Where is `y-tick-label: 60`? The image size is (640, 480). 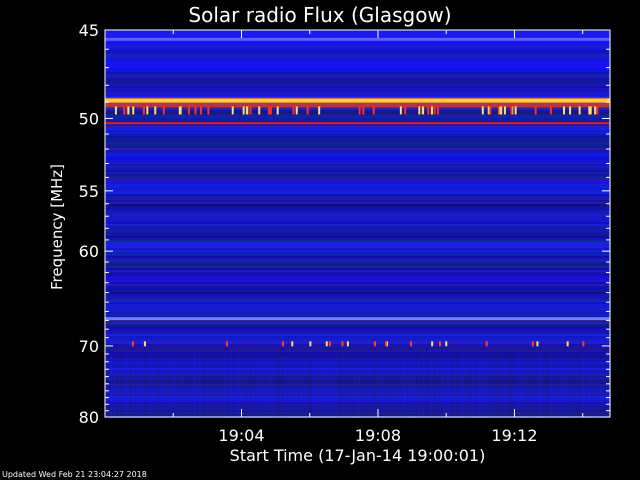 y-tick-label: 60 is located at coordinates (89, 251).